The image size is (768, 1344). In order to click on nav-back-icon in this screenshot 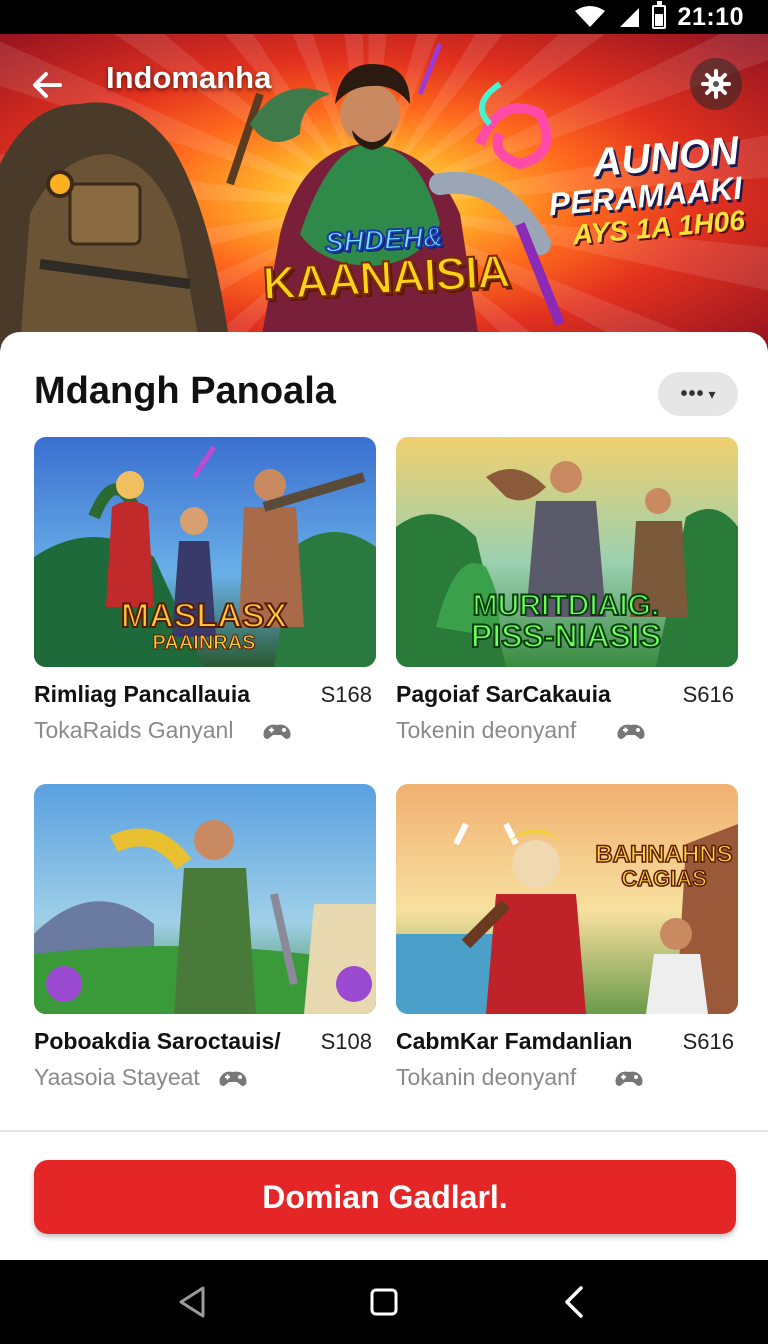, I will do `click(192, 1302)`.